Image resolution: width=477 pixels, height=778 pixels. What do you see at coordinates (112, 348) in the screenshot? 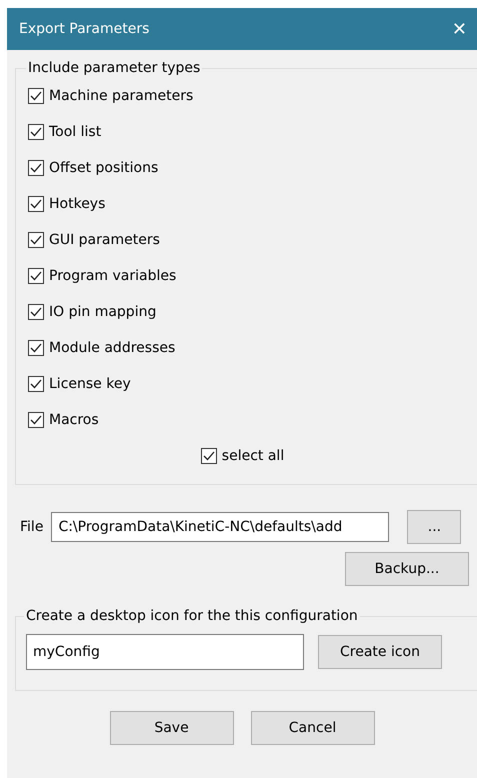
I see `checkbox-label: Module addresses` at bounding box center [112, 348].